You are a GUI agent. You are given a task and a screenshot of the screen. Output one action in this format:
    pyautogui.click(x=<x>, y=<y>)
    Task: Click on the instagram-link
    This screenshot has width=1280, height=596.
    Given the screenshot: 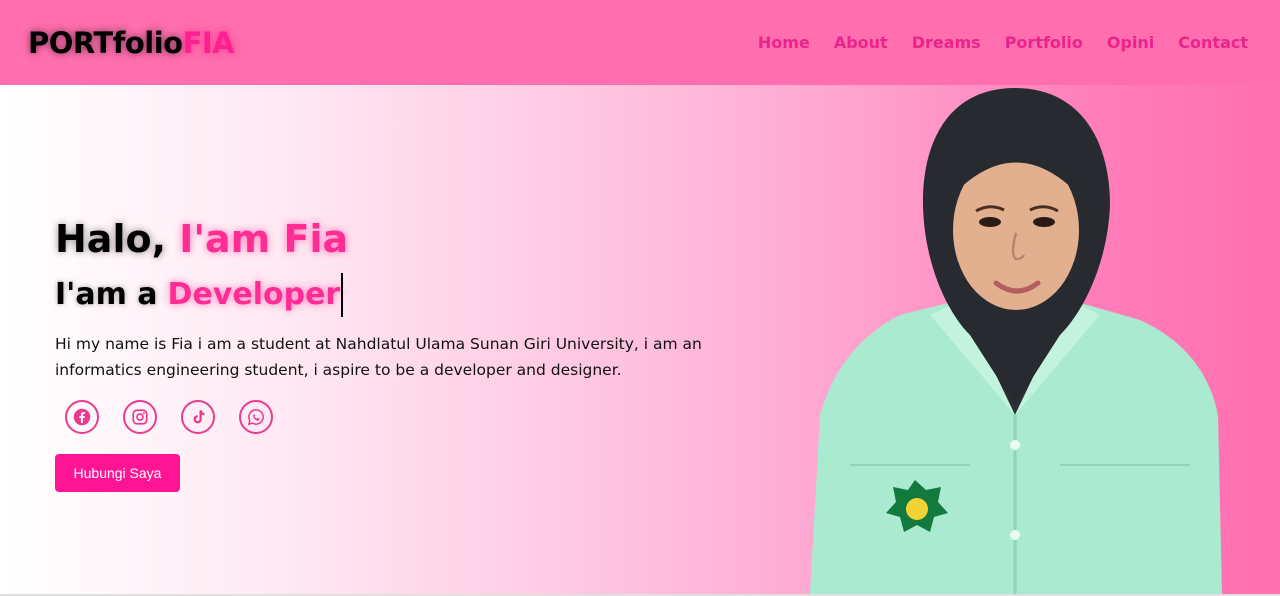 What is the action you would take?
    pyautogui.click(x=140, y=417)
    